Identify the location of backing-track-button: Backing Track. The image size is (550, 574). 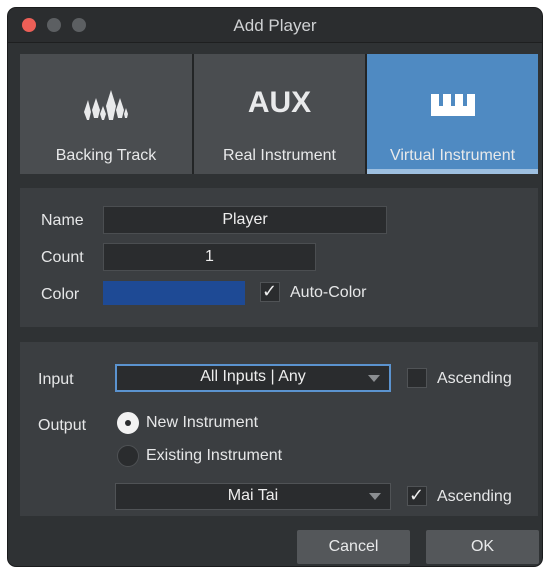
(106, 114).